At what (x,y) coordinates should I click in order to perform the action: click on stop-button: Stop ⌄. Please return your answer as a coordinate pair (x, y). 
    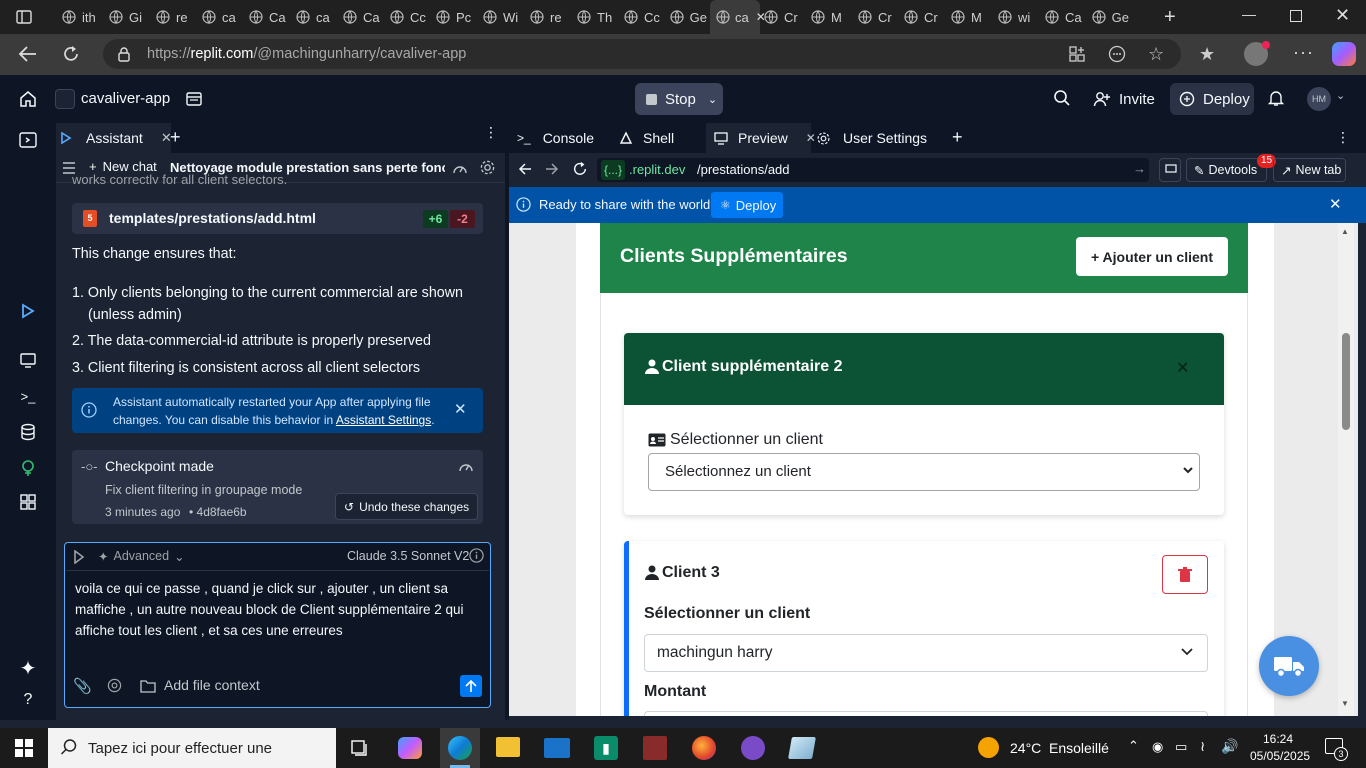
    Looking at the image, I should click on (679, 99).